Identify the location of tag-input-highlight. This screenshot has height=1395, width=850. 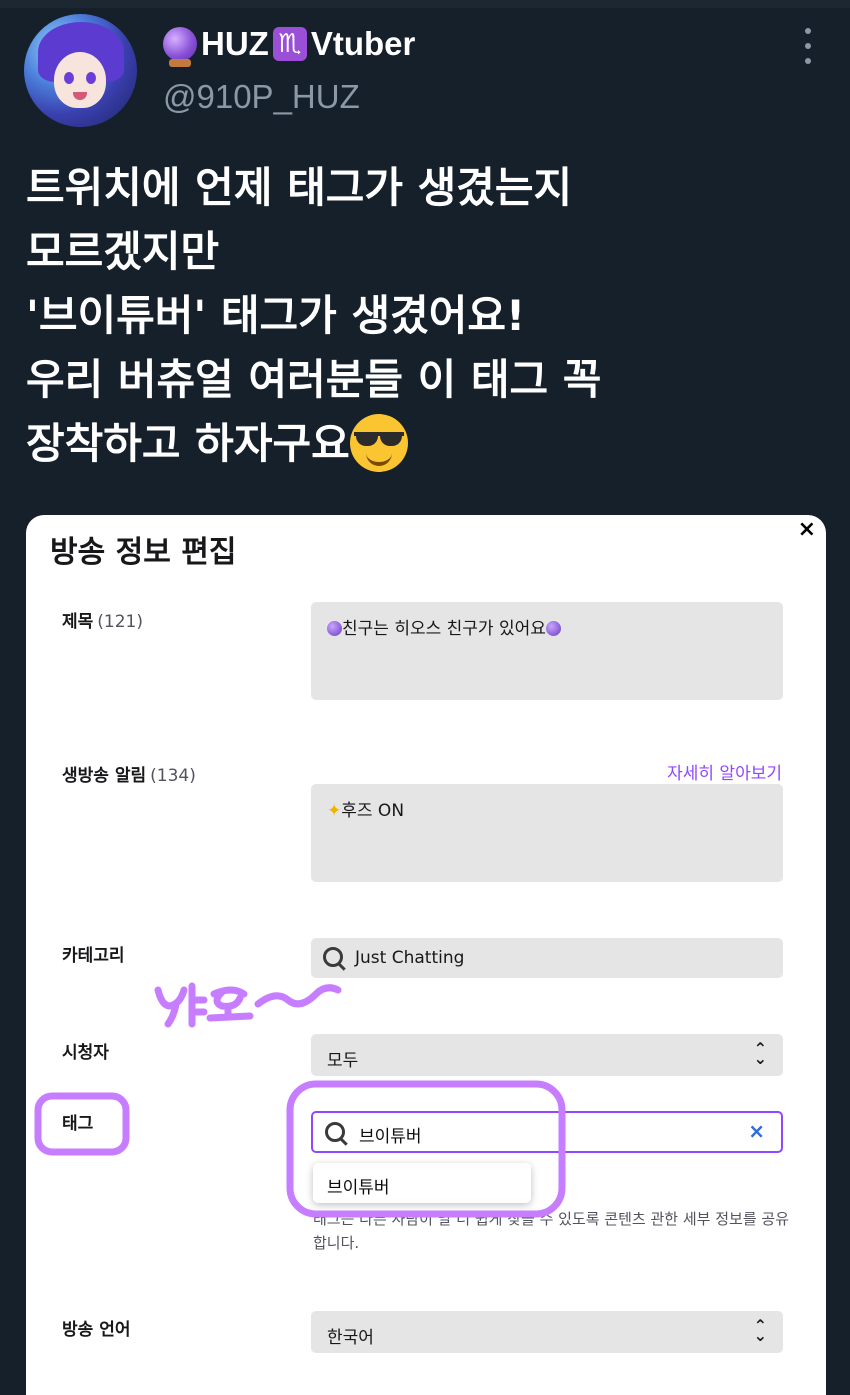
(426, 1149).